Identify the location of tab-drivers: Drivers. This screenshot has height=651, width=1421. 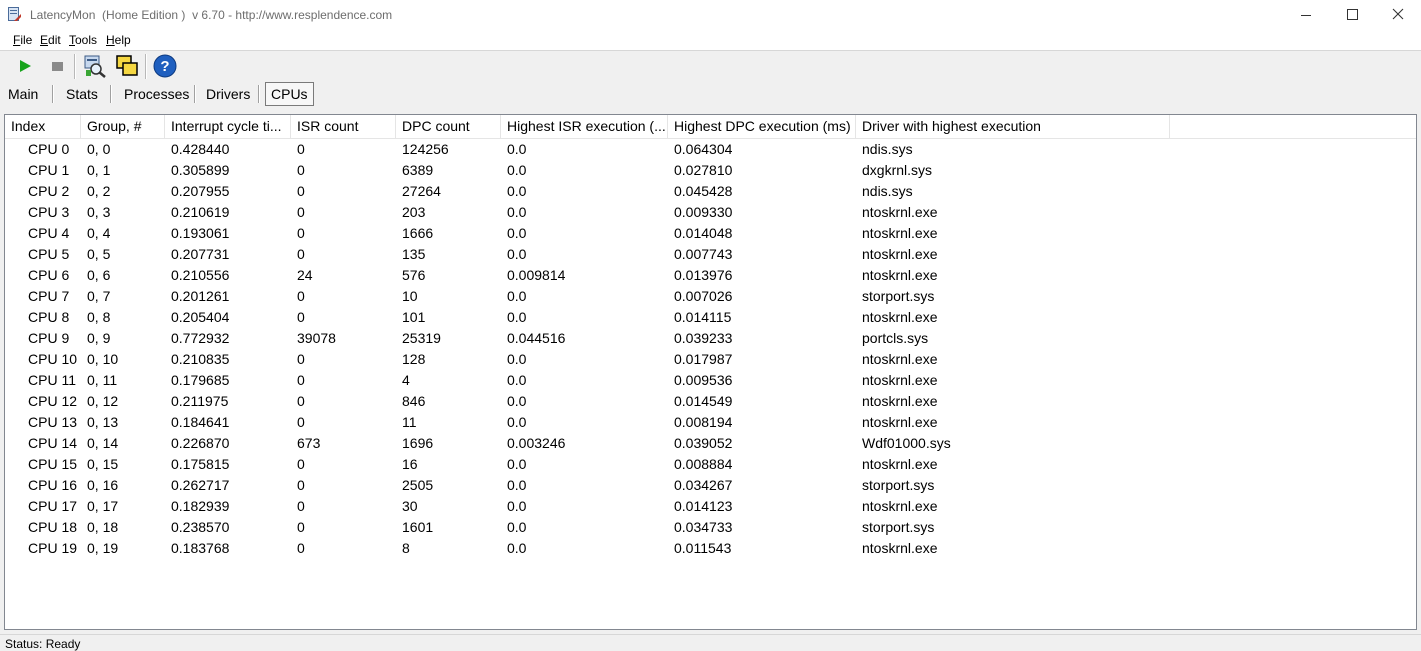
(228, 94).